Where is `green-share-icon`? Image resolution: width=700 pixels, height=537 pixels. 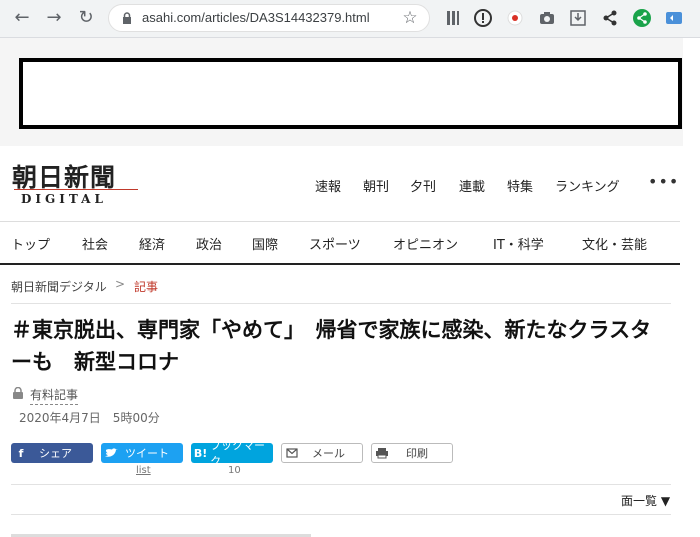
green-share-icon is located at coordinates (642, 18).